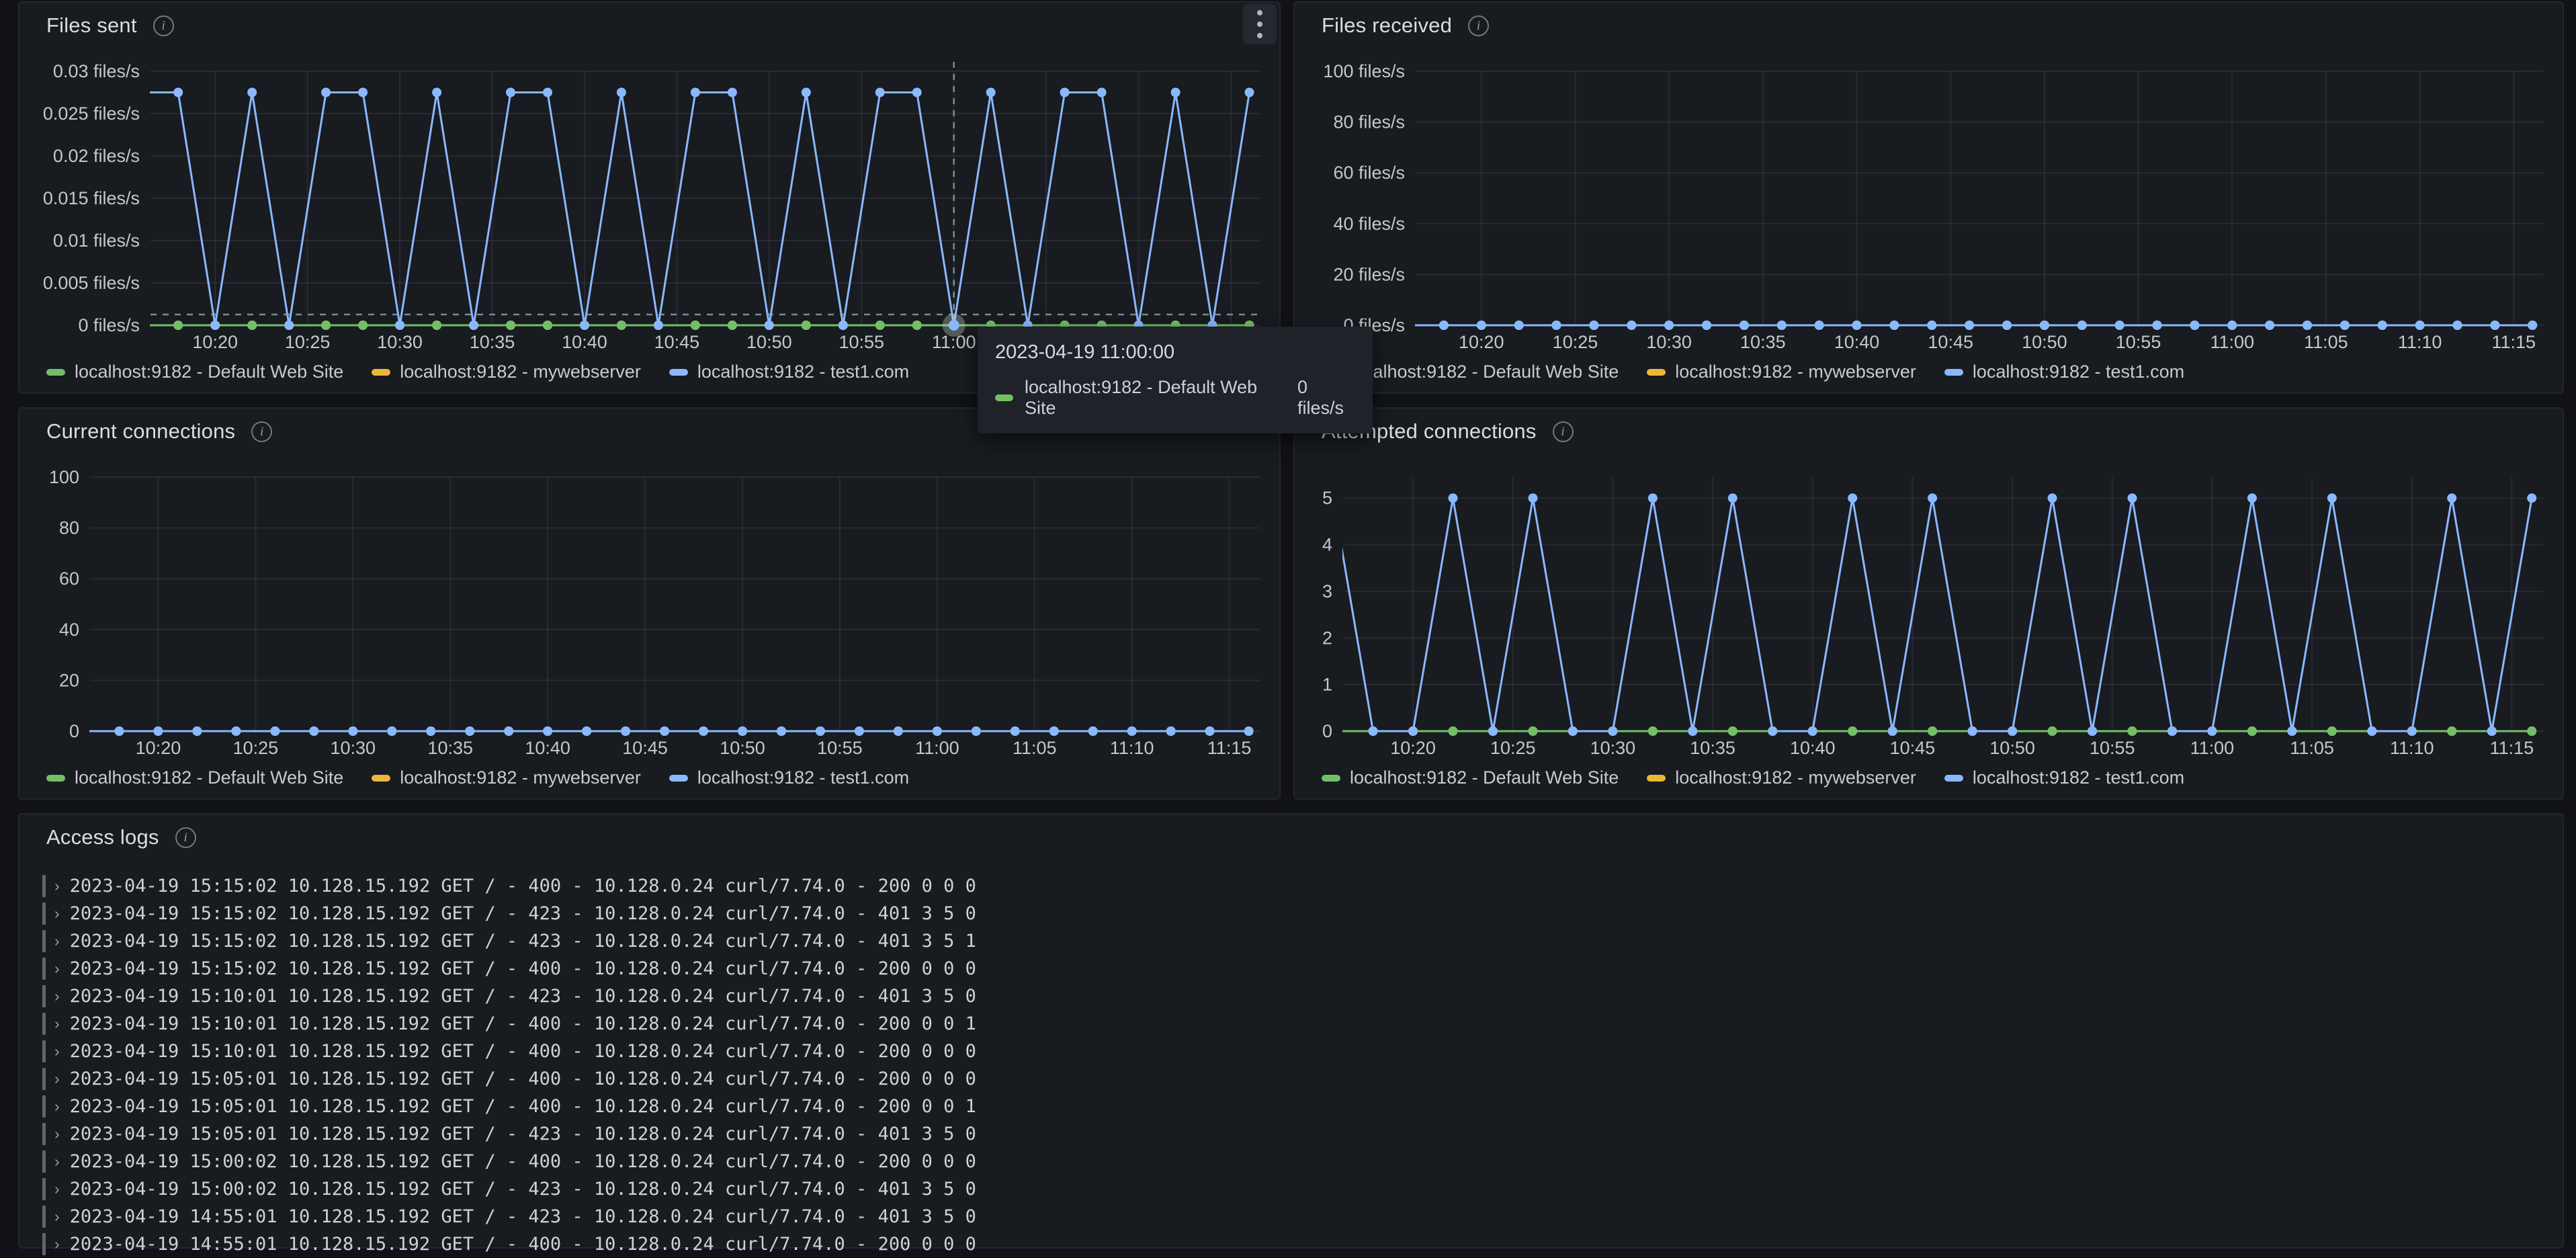  I want to click on svg-text: 10:55, so click(2138, 342).